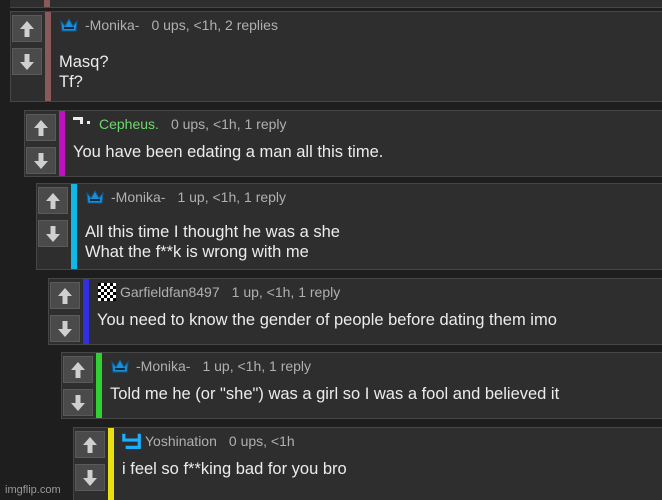 The height and width of the screenshot is (500, 662). Describe the element at coordinates (212, 232) in the screenshot. I see `comment-line: All this time I thought he was a she` at that location.